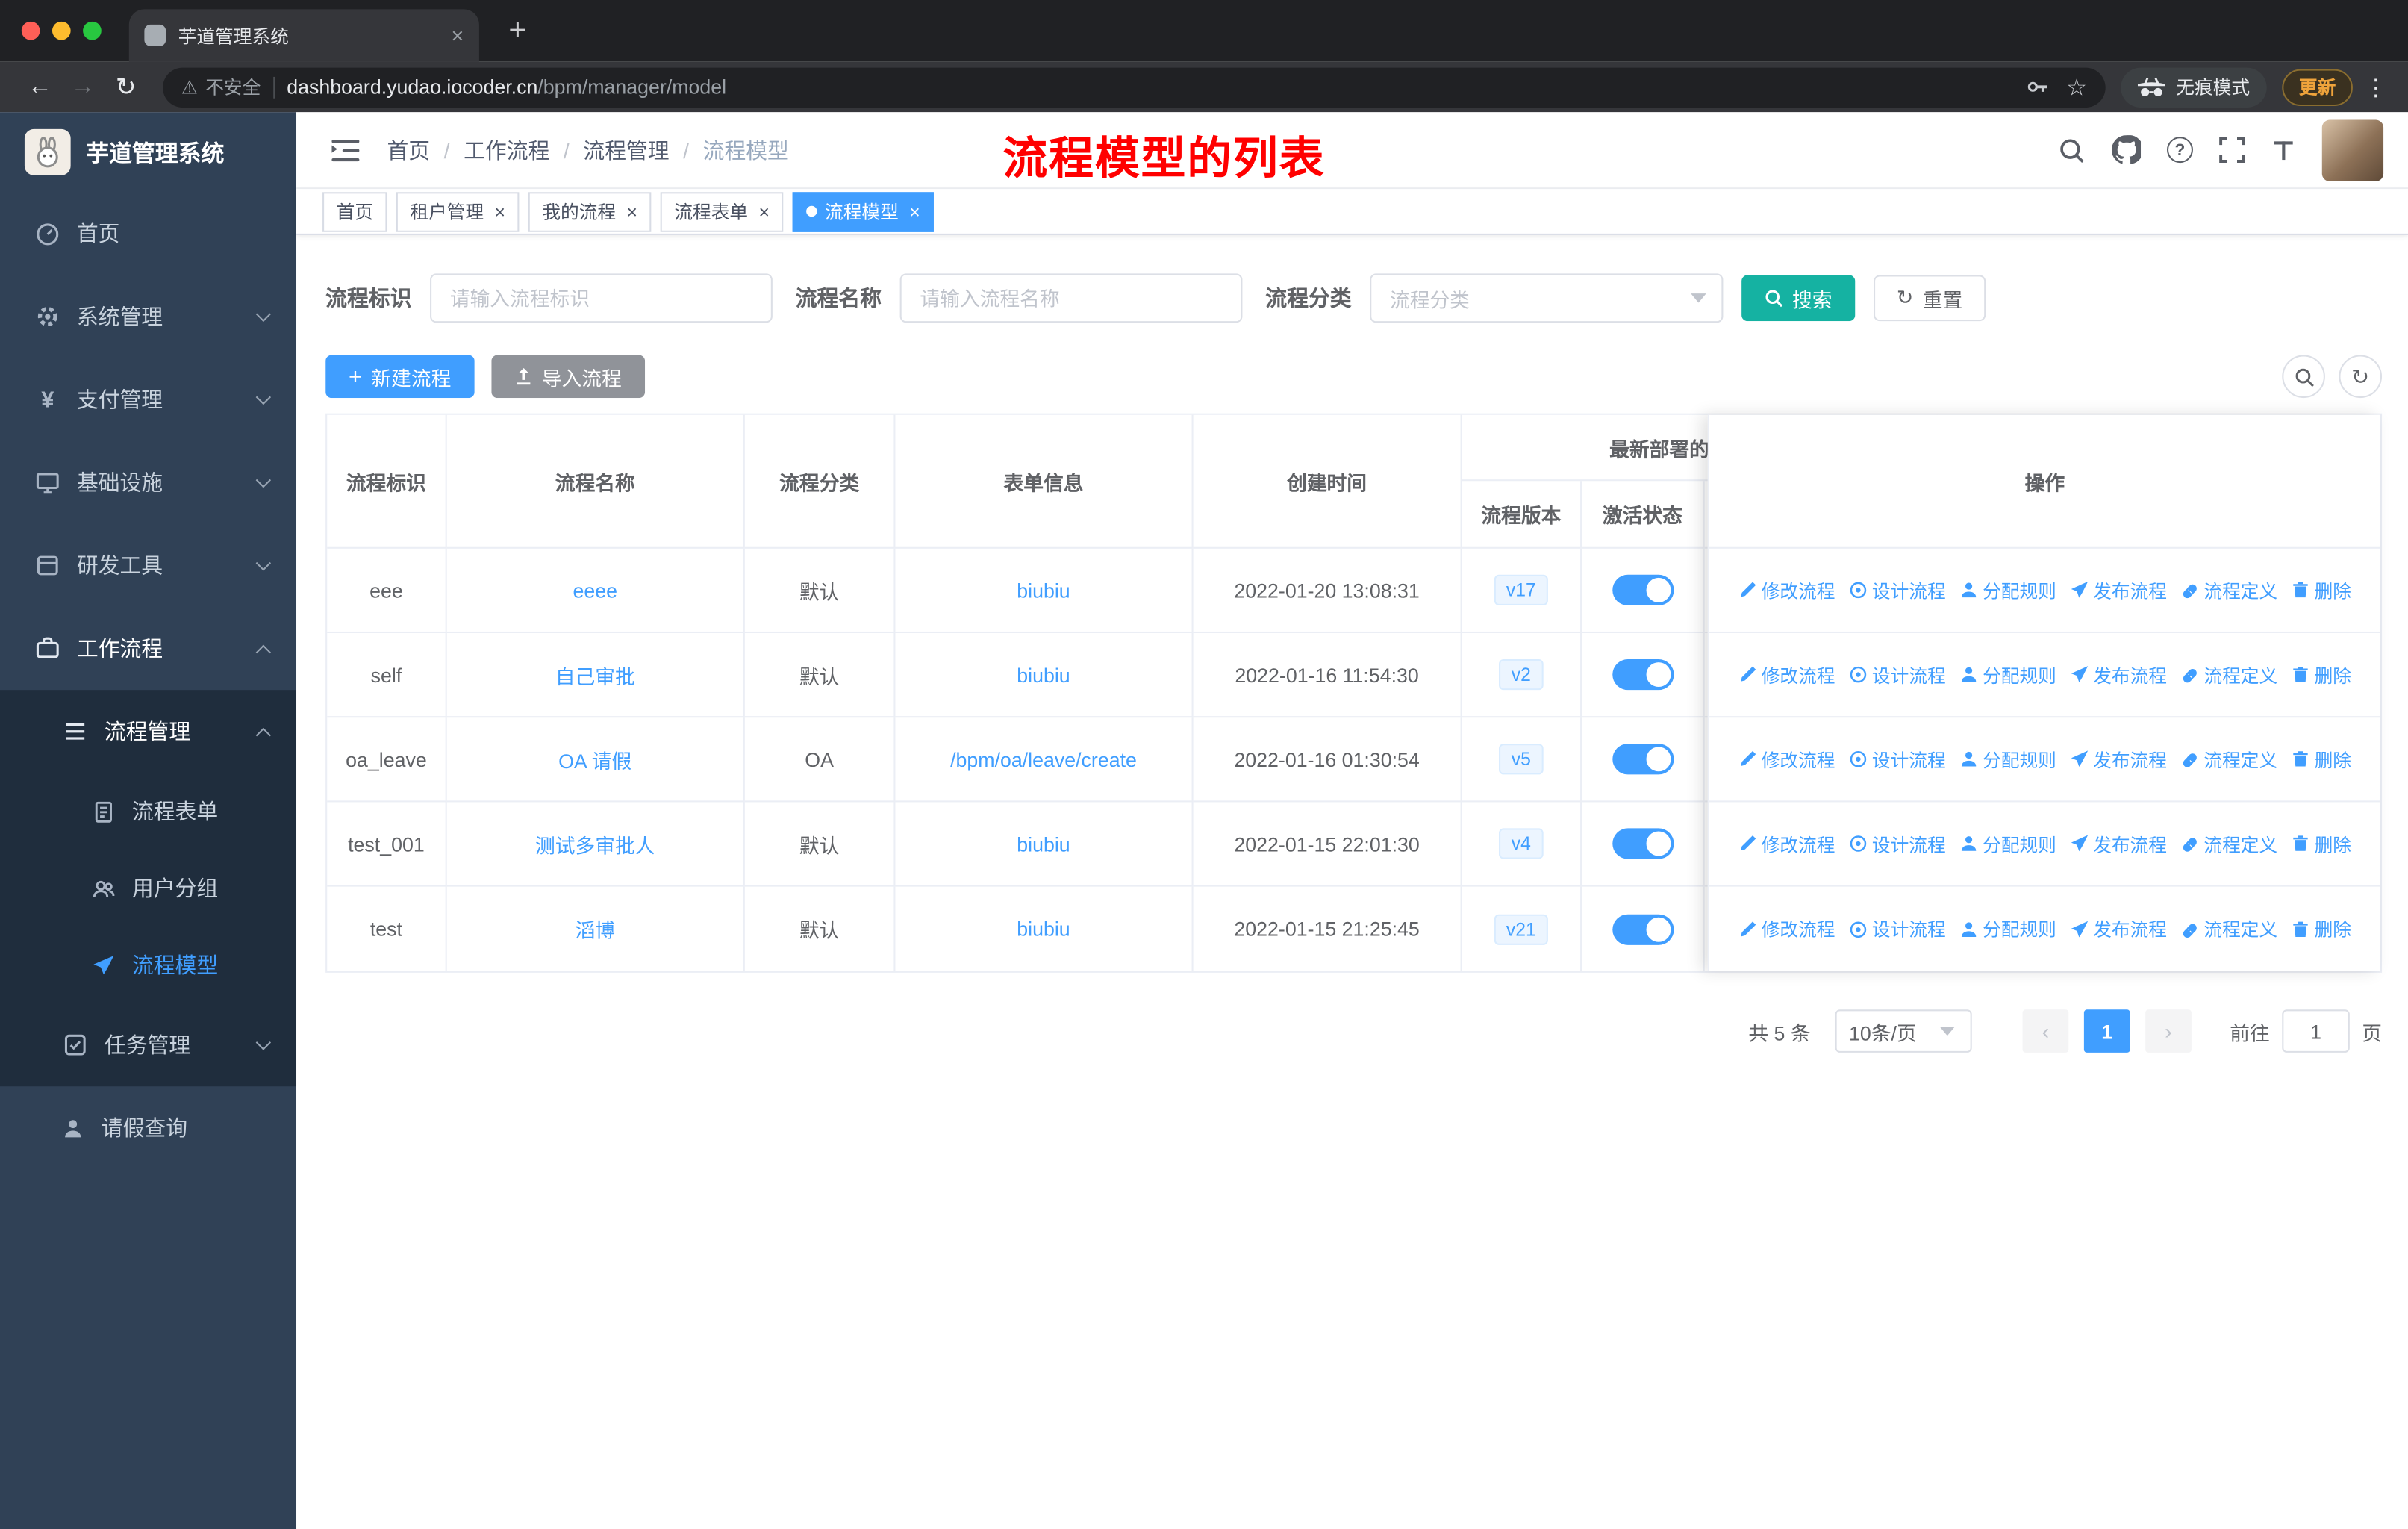 Image resolution: width=2408 pixels, height=1529 pixels. Describe the element at coordinates (345, 149) in the screenshot. I see `sidebar-fold-icon` at that location.